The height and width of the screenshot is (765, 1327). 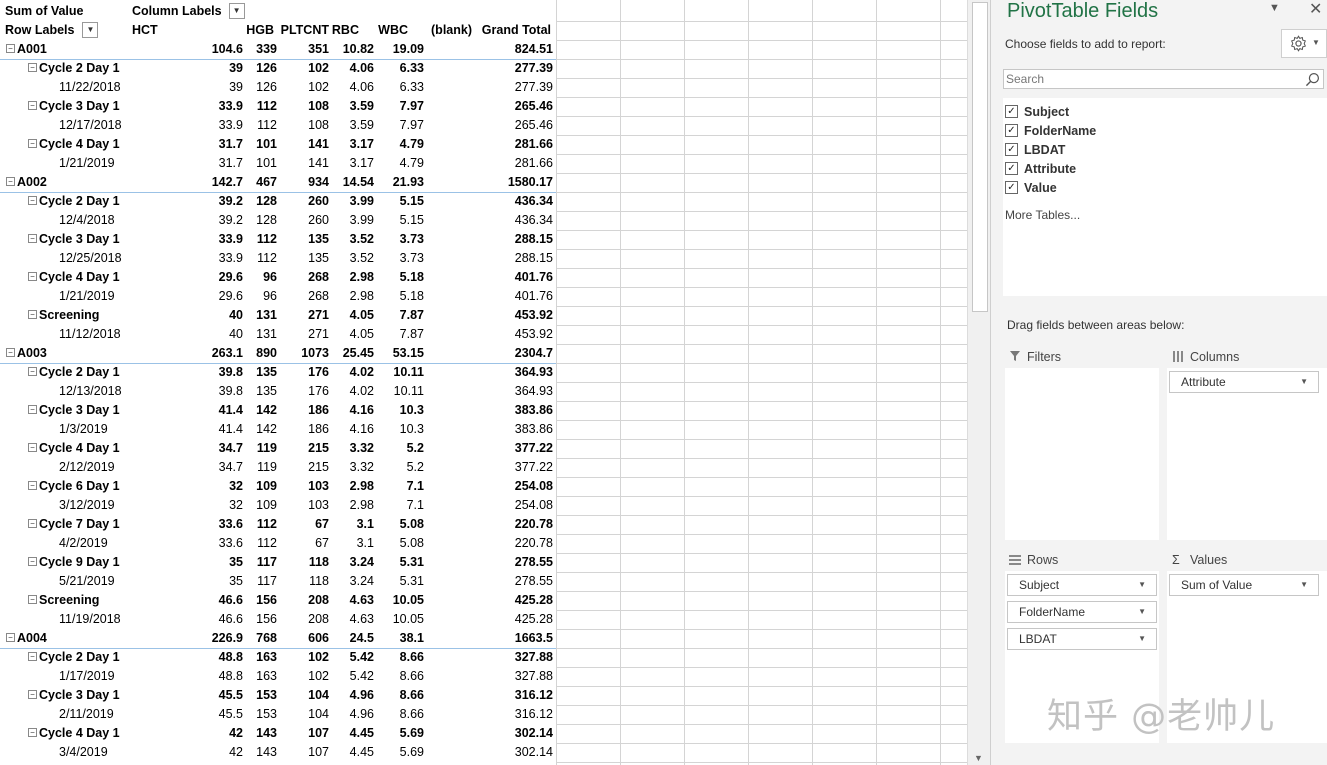 I want to click on folder-row: − Screening 40 131 271 4.05 7.87 453.92, so click(x=278, y=315).